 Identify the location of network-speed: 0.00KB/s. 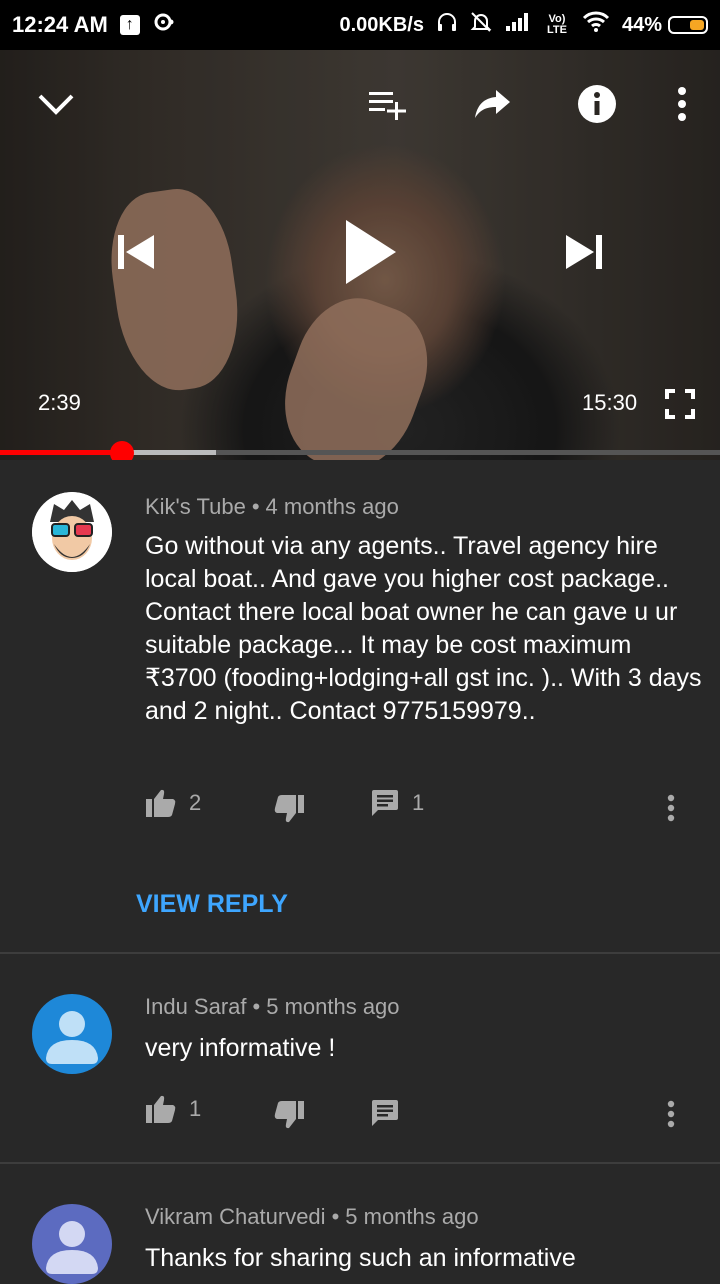
(381, 24).